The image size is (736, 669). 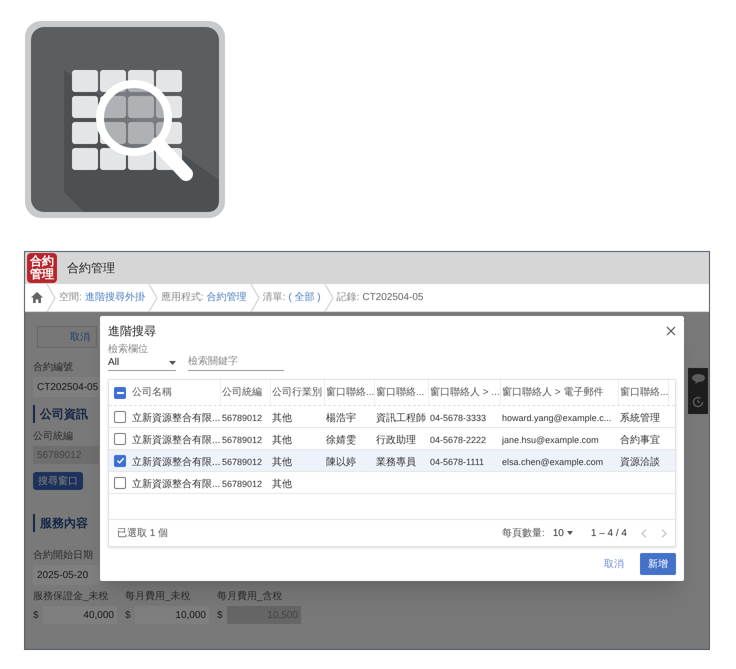 What do you see at coordinates (671, 331) in the screenshot?
I see `close-icon` at bounding box center [671, 331].